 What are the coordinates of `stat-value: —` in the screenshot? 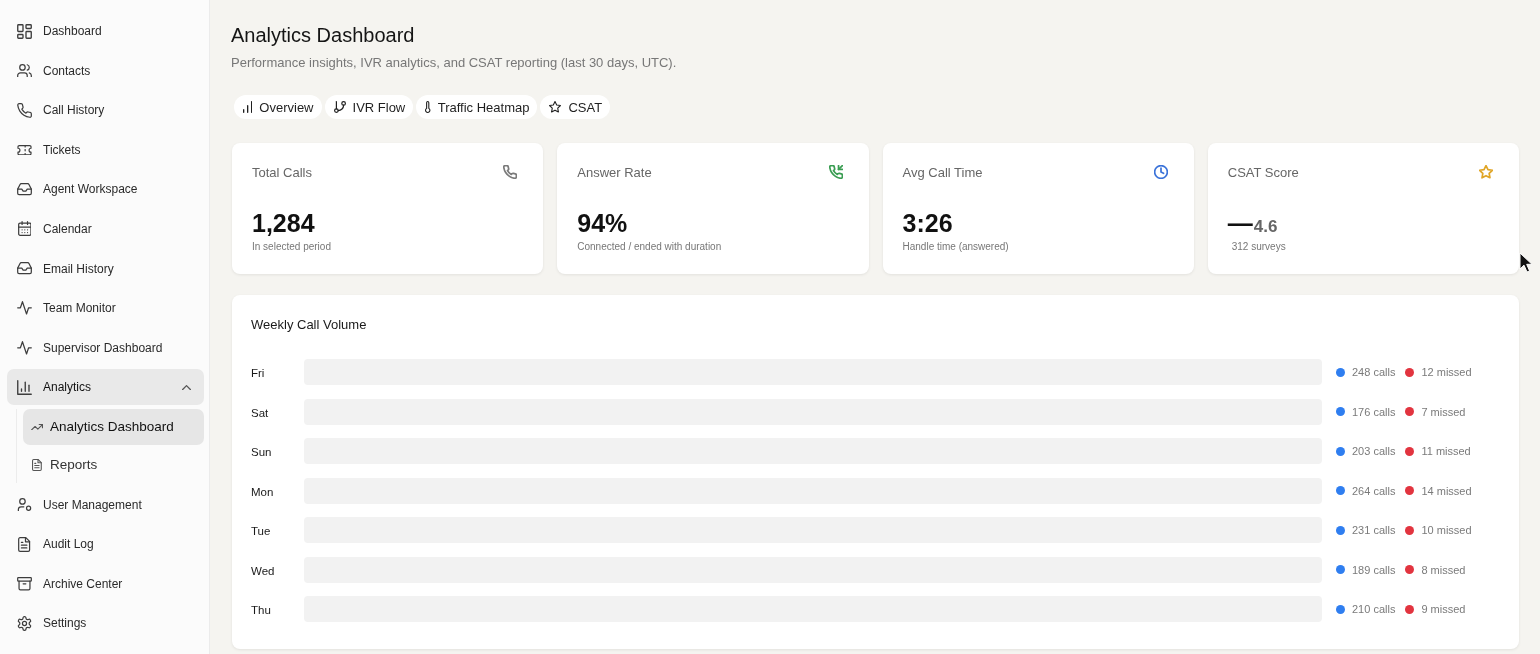 It's located at (1240, 223).